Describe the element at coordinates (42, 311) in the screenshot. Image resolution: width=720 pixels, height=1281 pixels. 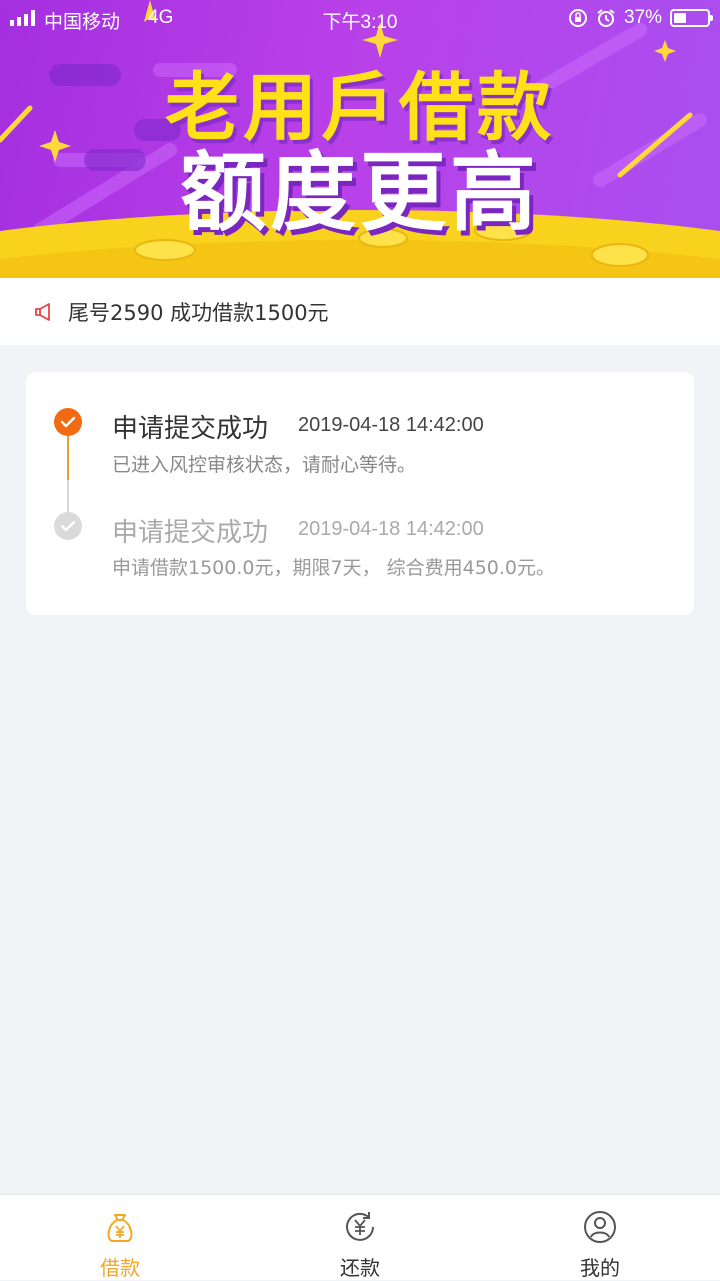
I see `megaphone-icon` at that location.